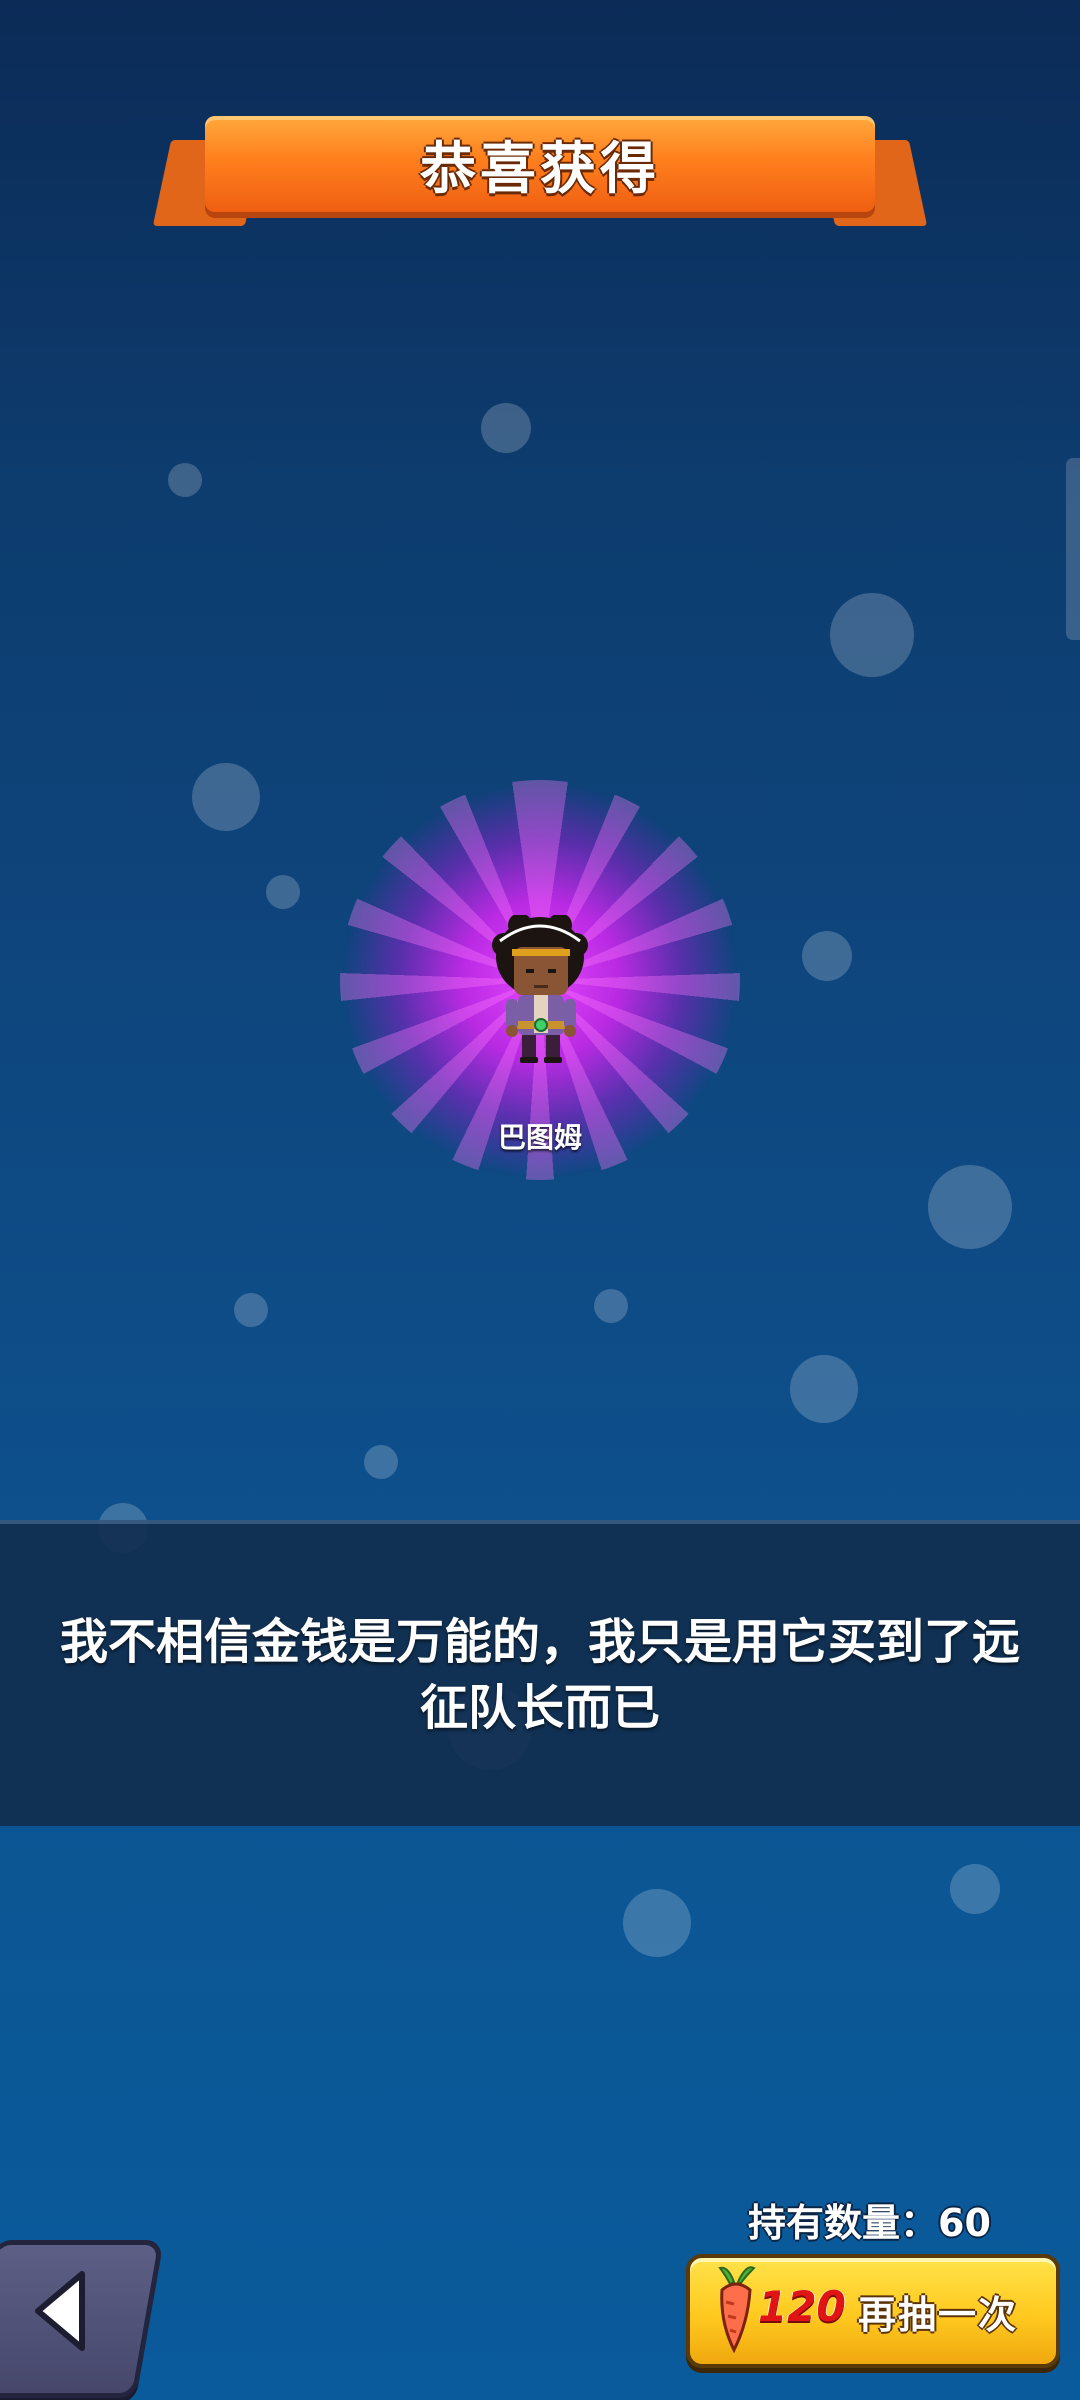 The image size is (1080, 2400). What do you see at coordinates (540, 990) in the screenshot?
I see `character-sprite` at bounding box center [540, 990].